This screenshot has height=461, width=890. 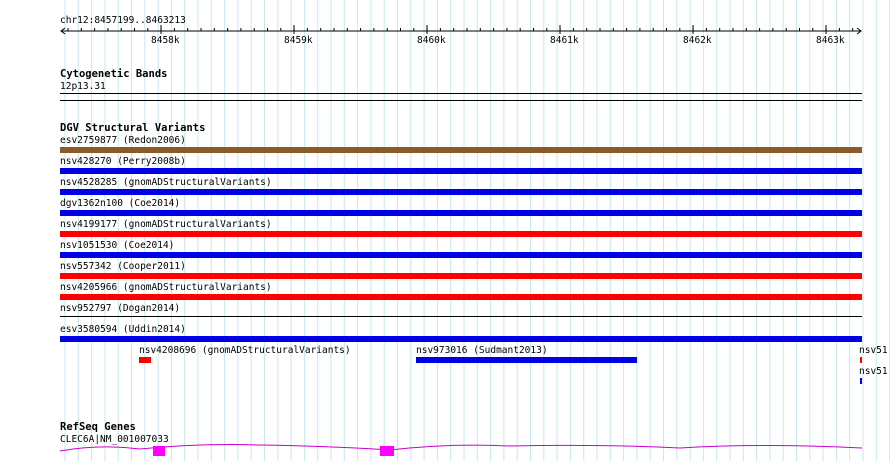 I want to click on gene-intron-line, so click(x=461, y=448).